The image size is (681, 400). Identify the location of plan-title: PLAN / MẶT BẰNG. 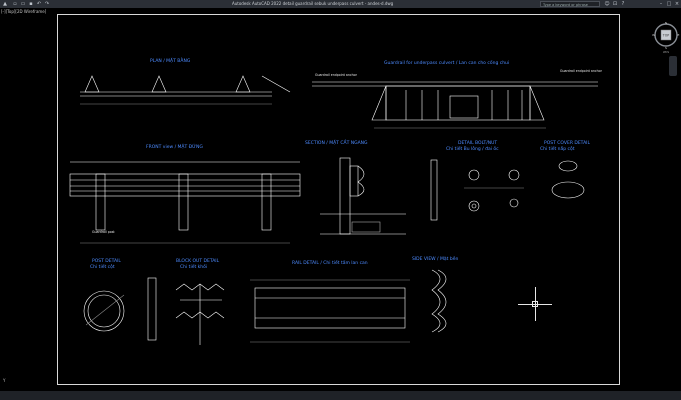
(170, 60).